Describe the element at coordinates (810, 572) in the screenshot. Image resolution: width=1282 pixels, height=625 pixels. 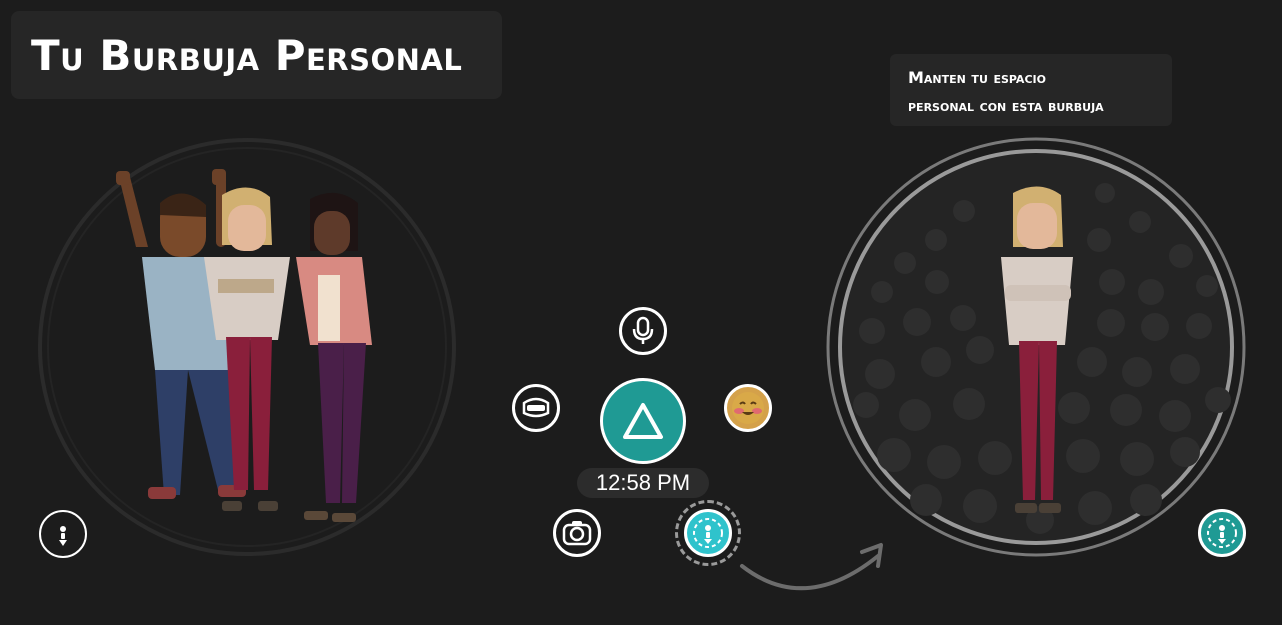
I see `arrow` at that location.